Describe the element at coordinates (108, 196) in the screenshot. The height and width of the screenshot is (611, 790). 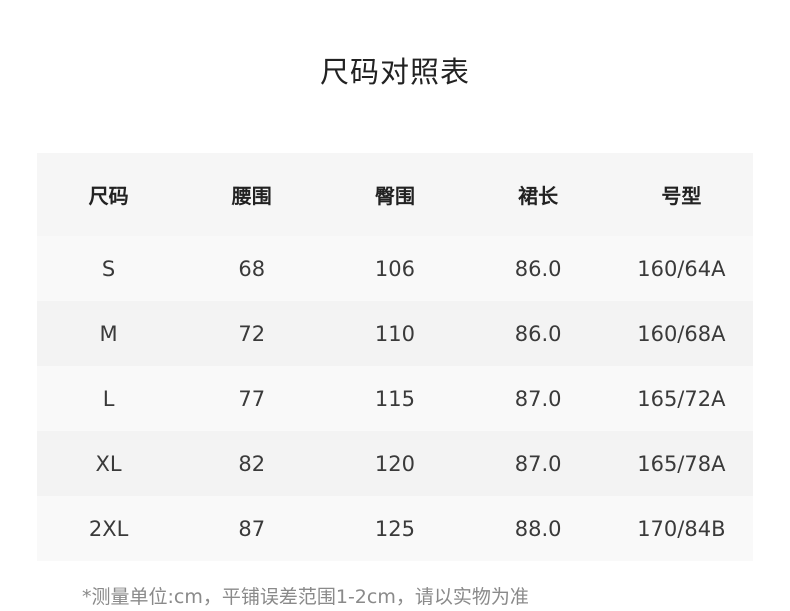
I see `header-size: 尺码` at that location.